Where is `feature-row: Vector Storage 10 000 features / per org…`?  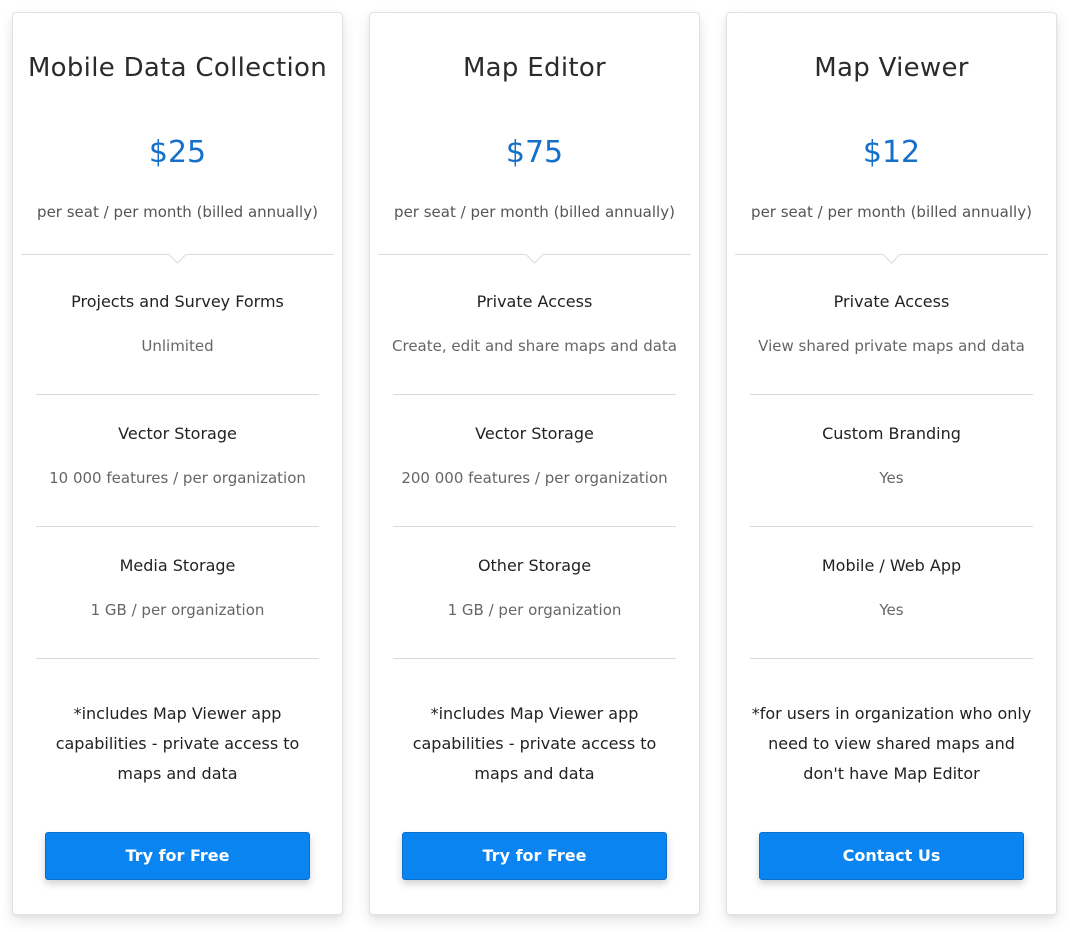 feature-row: Vector Storage 10 000 features / per org… is located at coordinates (177, 456).